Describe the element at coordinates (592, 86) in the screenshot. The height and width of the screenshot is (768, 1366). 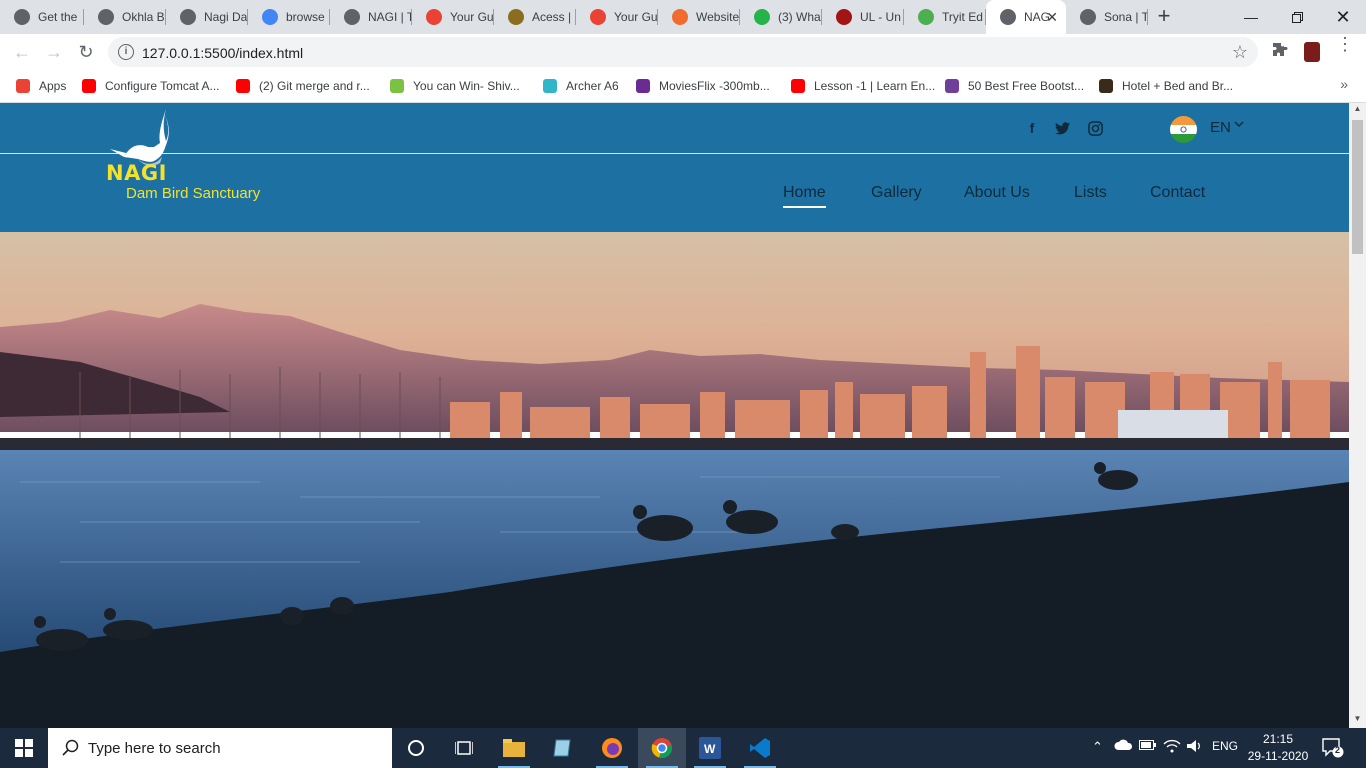
I see `bookmark-label: Archer A6` at that location.